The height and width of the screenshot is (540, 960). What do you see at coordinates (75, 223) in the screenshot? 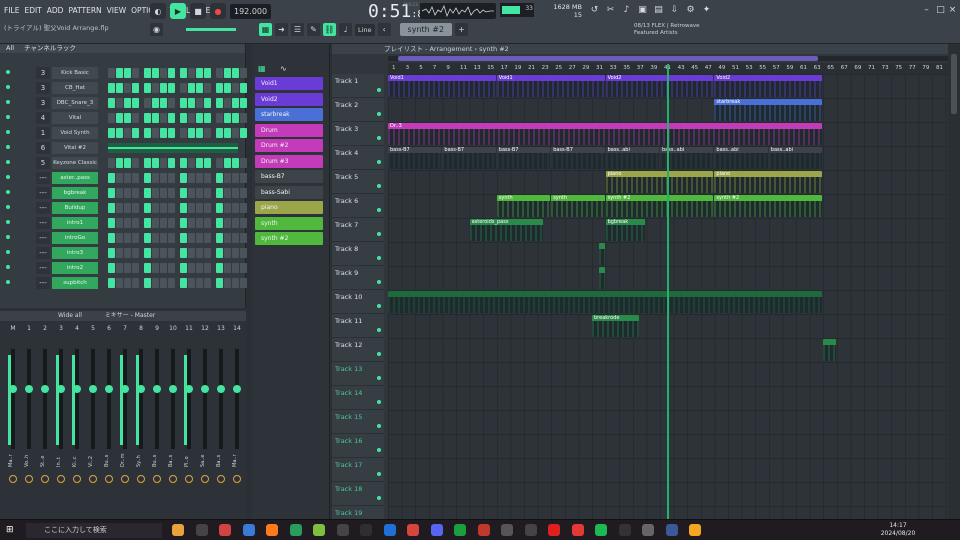
I see `channel-name-button: intro1` at bounding box center [75, 223].